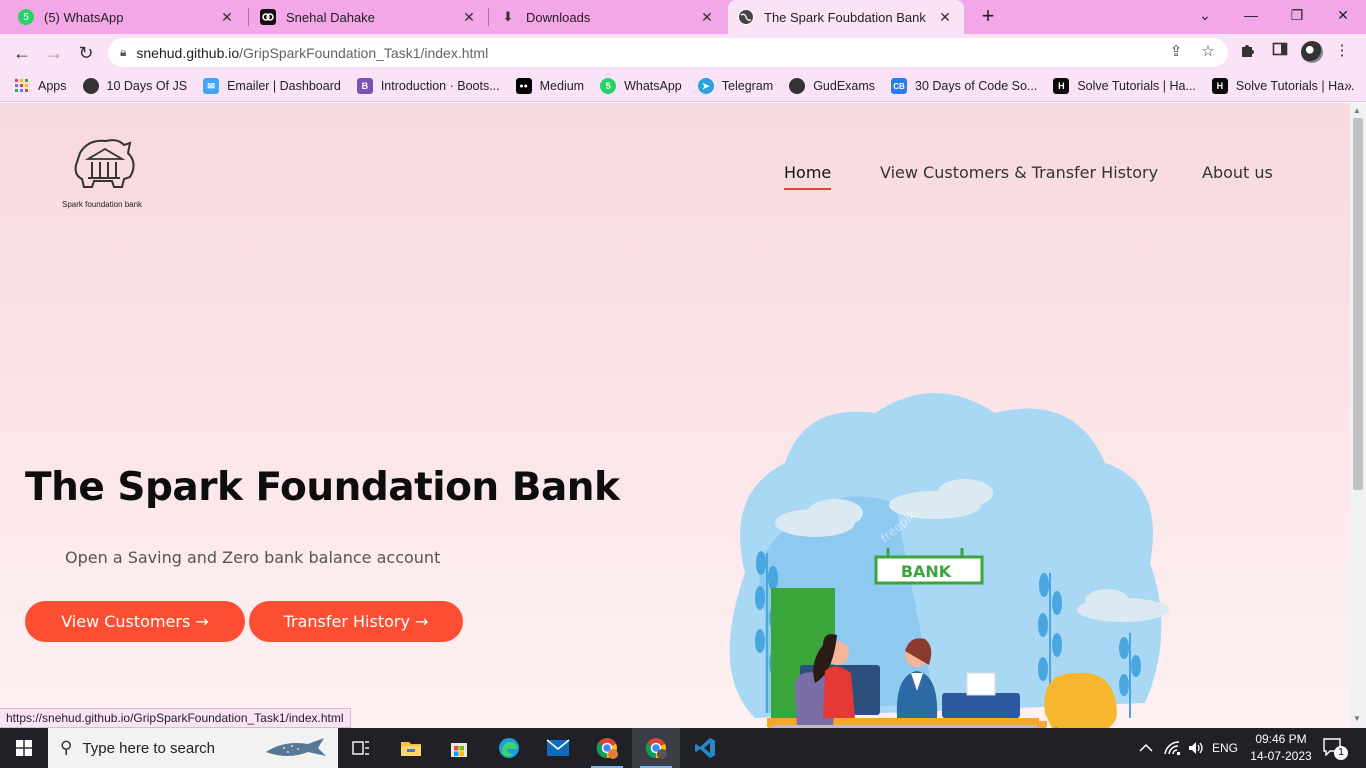 This screenshot has width=1366, height=768. What do you see at coordinates (509, 748) in the screenshot?
I see `edge-browser-icon` at bounding box center [509, 748].